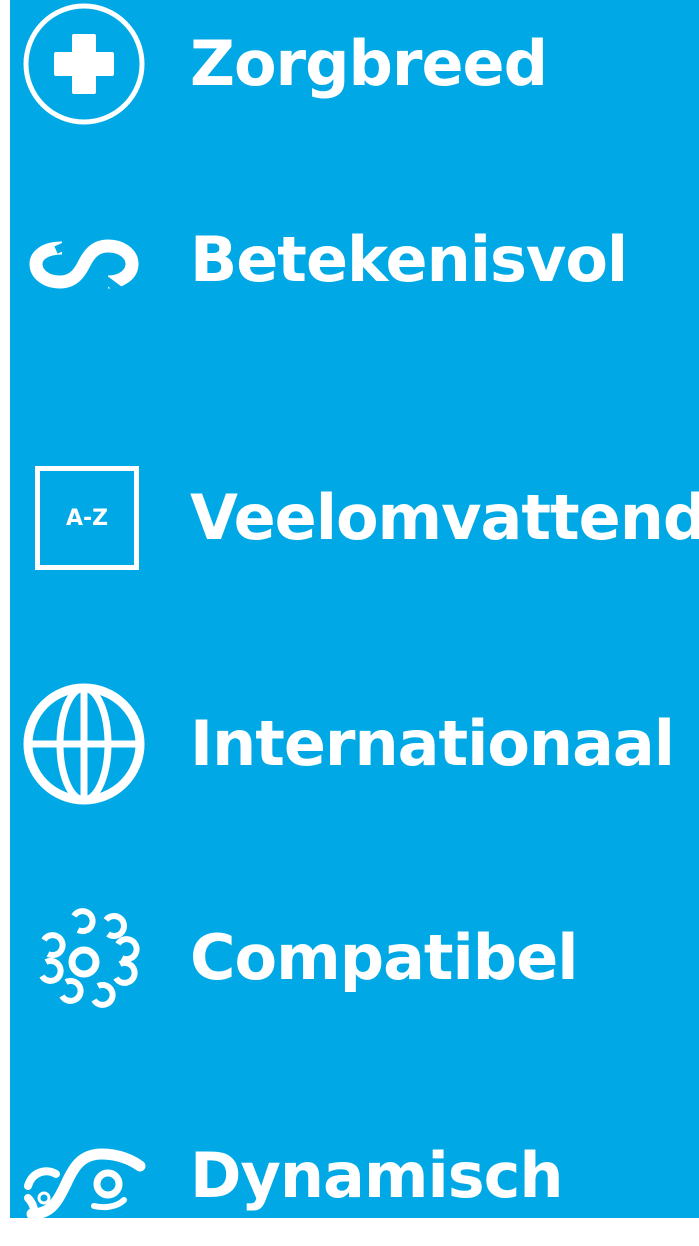 This screenshot has width=699, height=1246. Describe the element at coordinates (377, 1175) in the screenshot. I see `feature-label: Dynamisch` at that location.